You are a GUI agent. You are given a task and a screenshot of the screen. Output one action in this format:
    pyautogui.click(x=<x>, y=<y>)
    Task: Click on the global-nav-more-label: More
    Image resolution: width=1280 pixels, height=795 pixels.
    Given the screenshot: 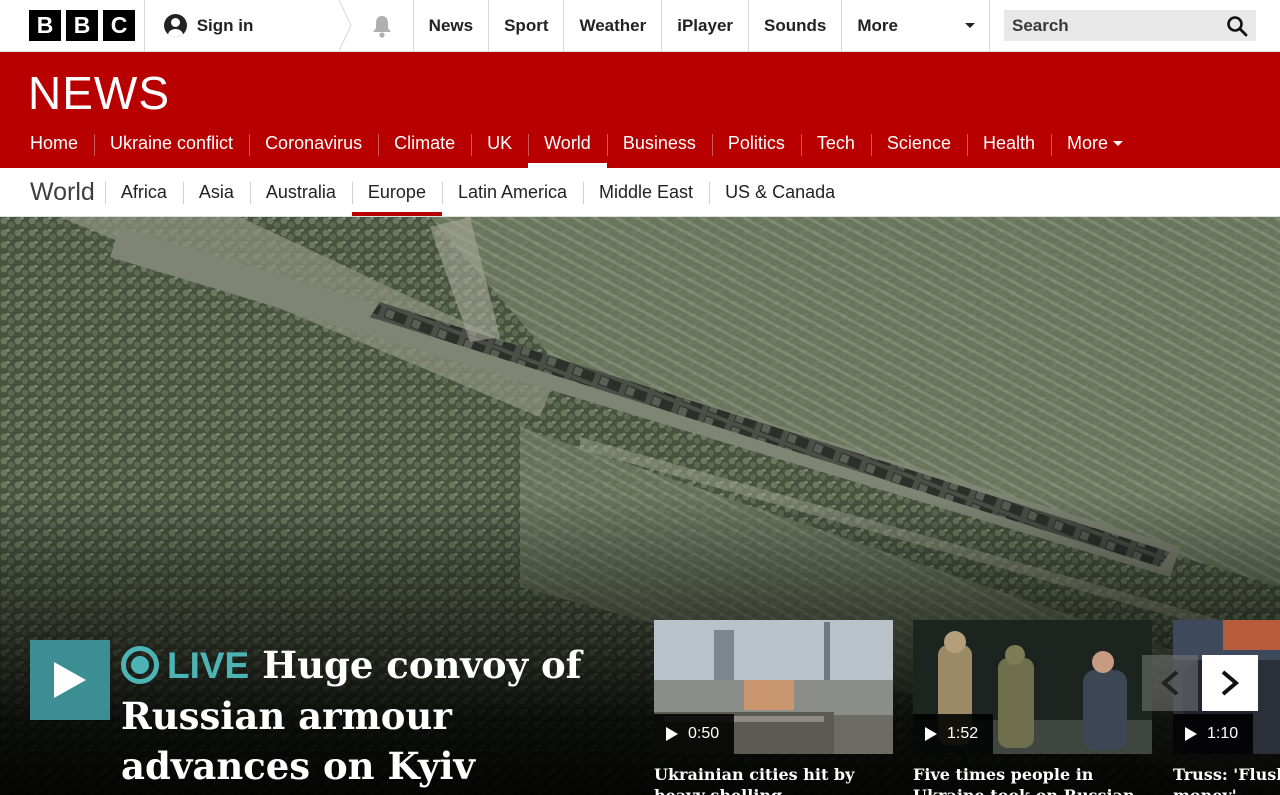 What is the action you would take?
    pyautogui.click(x=877, y=25)
    